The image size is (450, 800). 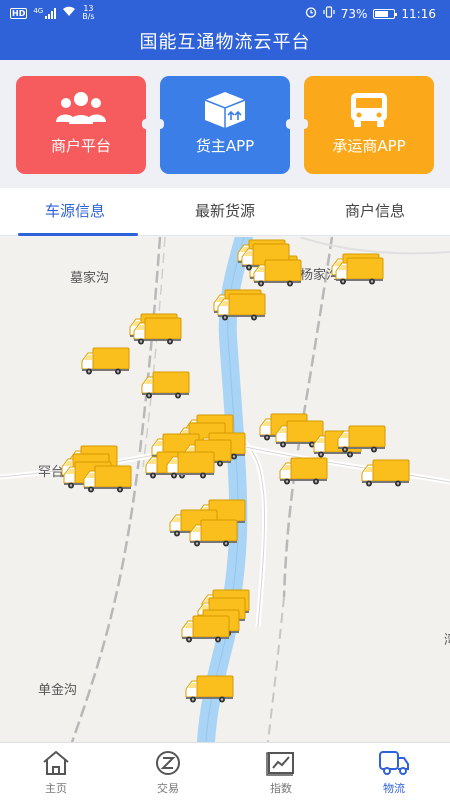 I want to click on alarm-icon, so click(x=311, y=13).